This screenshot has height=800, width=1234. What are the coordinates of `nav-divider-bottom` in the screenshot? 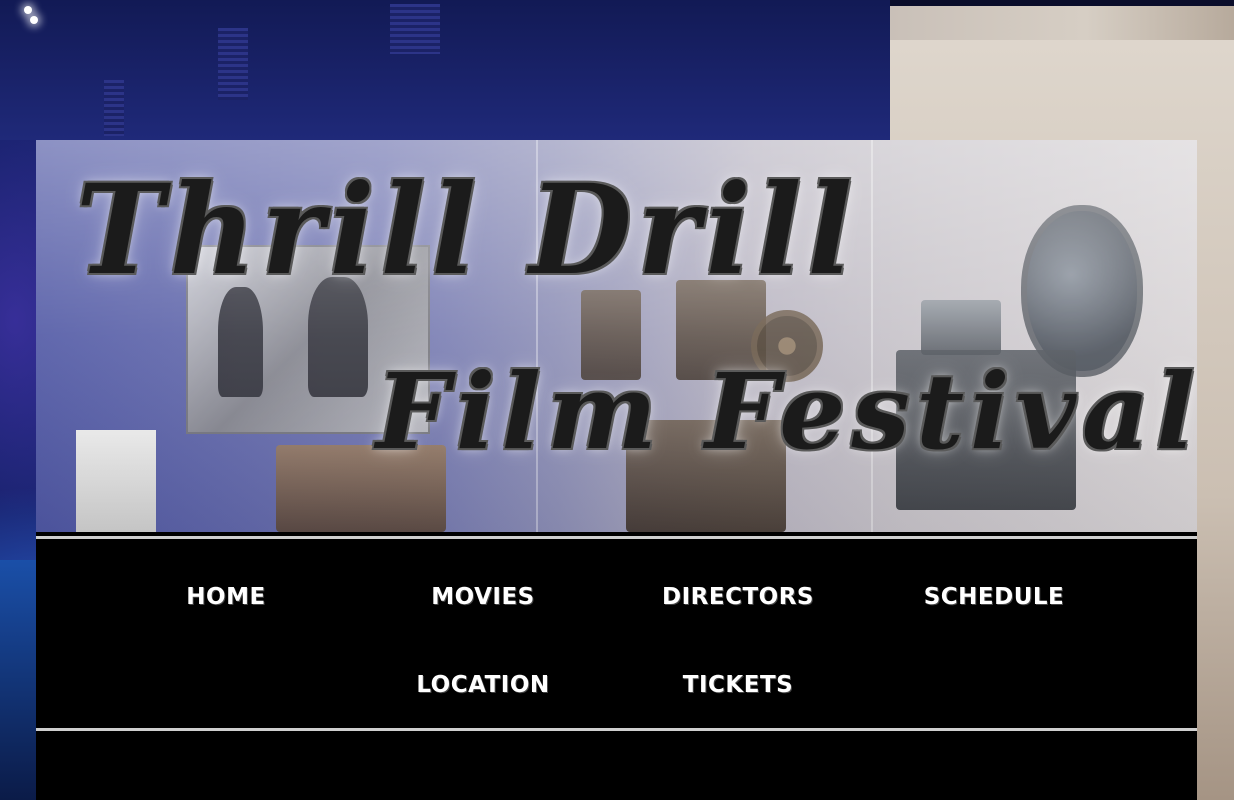 It's located at (616, 729).